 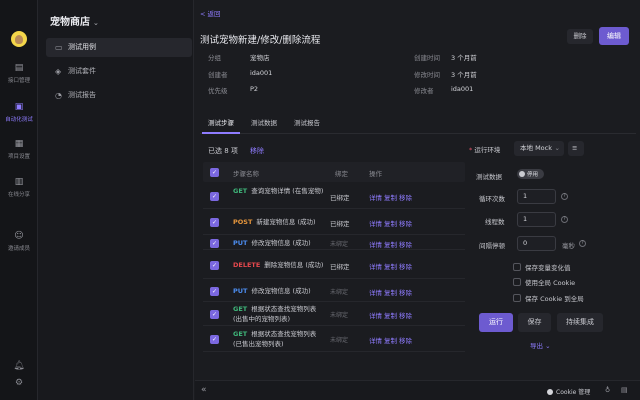 I want to click on gear-icon: ⚙, so click(x=19, y=383).